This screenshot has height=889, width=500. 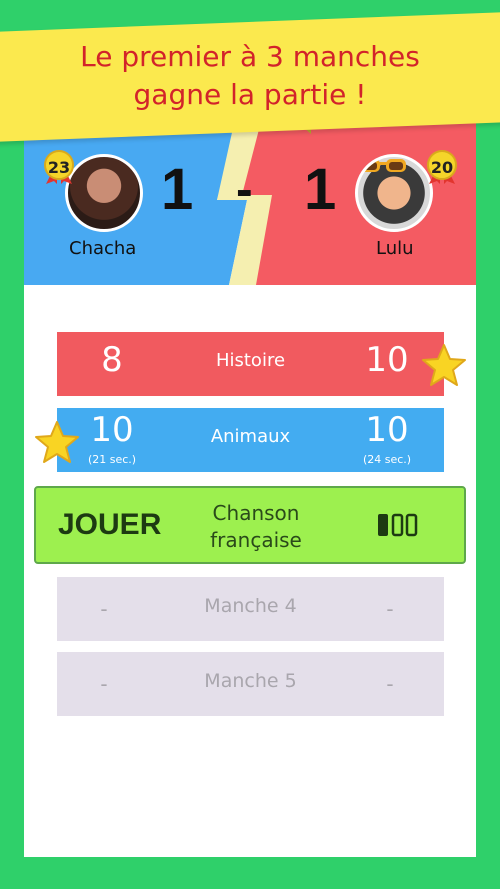 I want to click on round-1-right-score: 10, so click(x=387, y=360).